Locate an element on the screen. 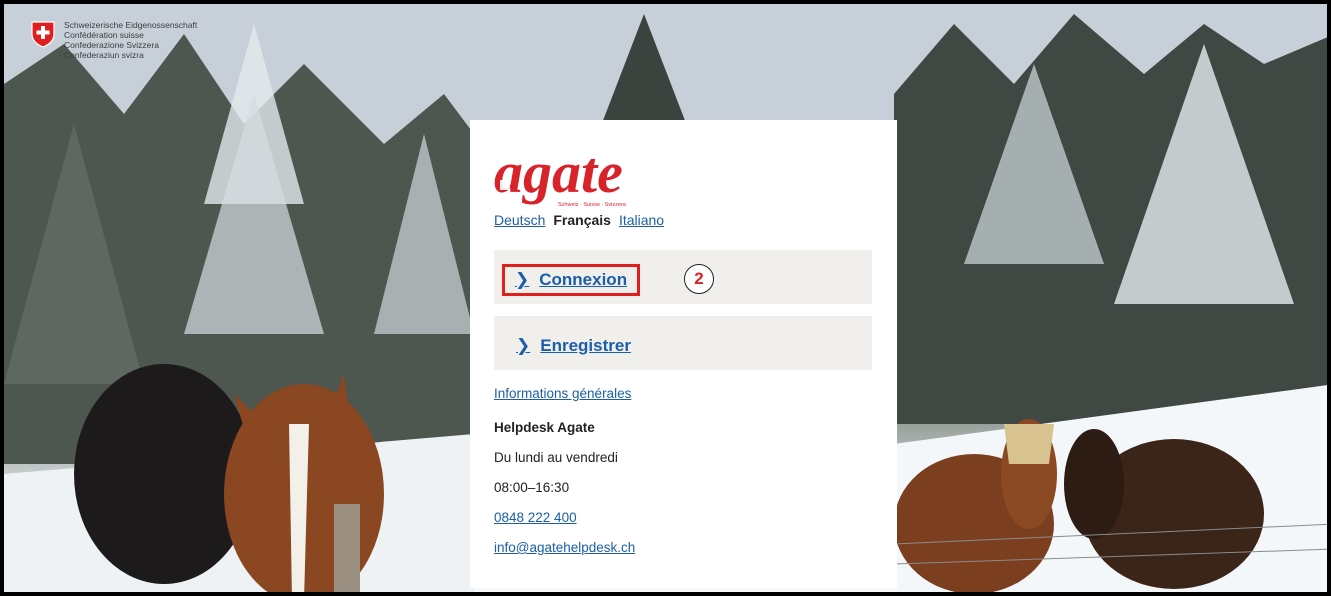 The height and width of the screenshot is (596, 1331). general-info-link: Informations générales is located at coordinates (562, 393).